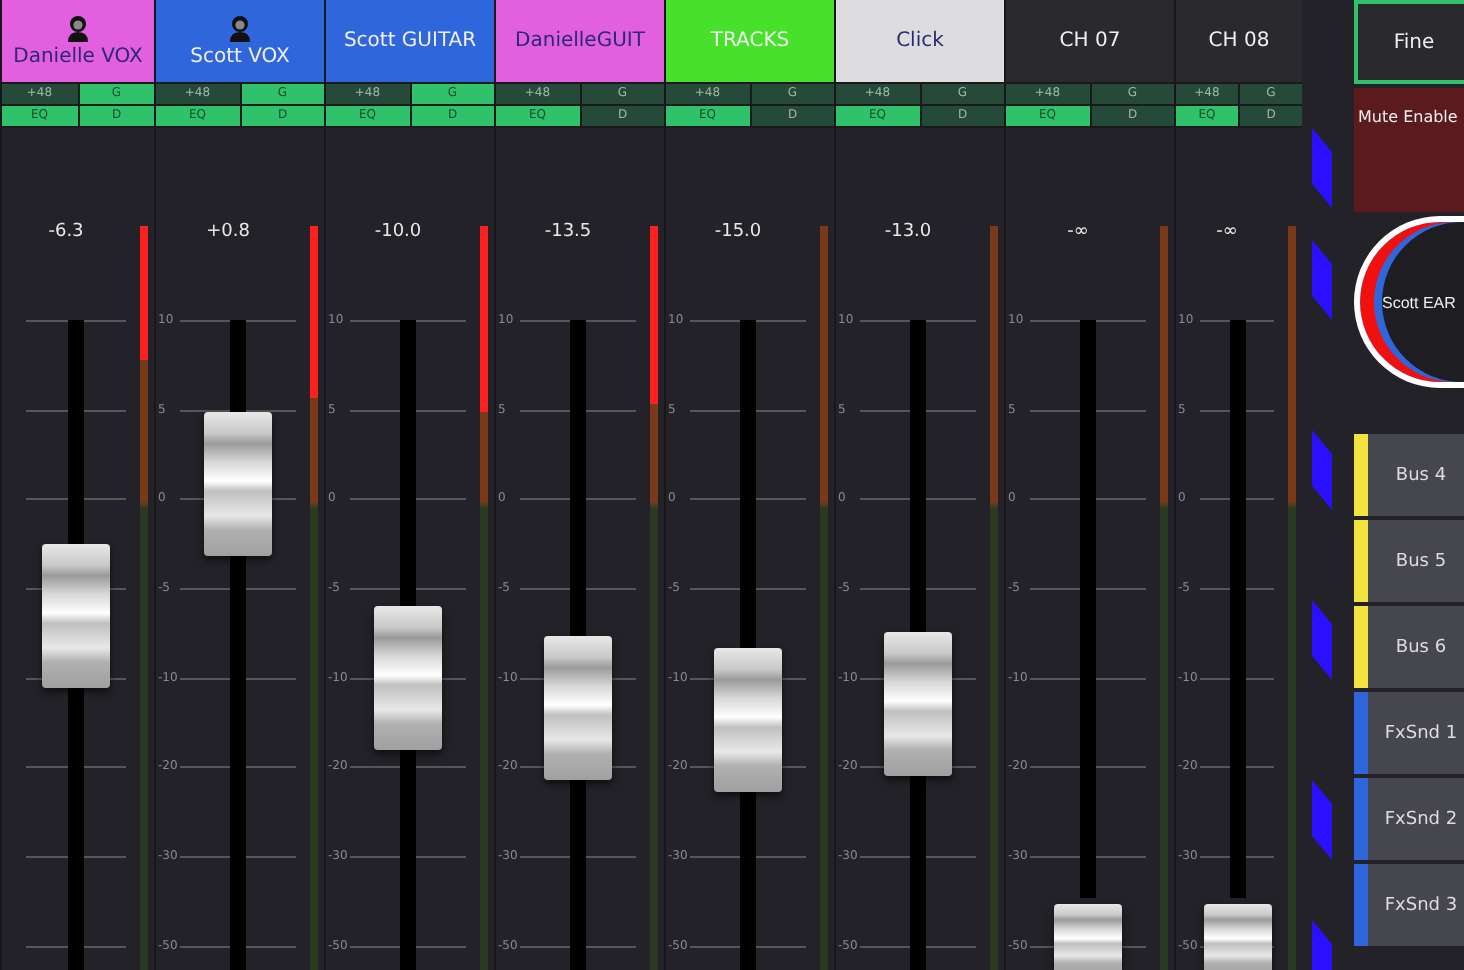 Image resolution: width=1464 pixels, height=970 pixels. Describe the element at coordinates (1409, 150) in the screenshot. I see `mute-enable-button: Mute Enable` at that location.